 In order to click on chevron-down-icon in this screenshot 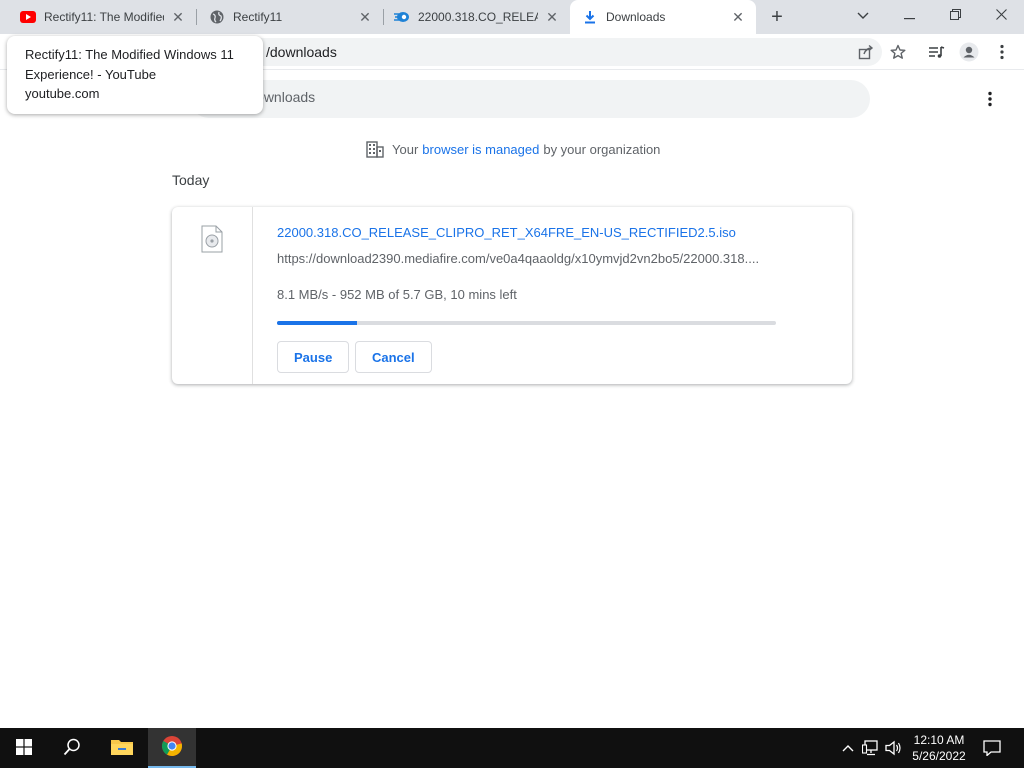, I will do `click(863, 15)`.